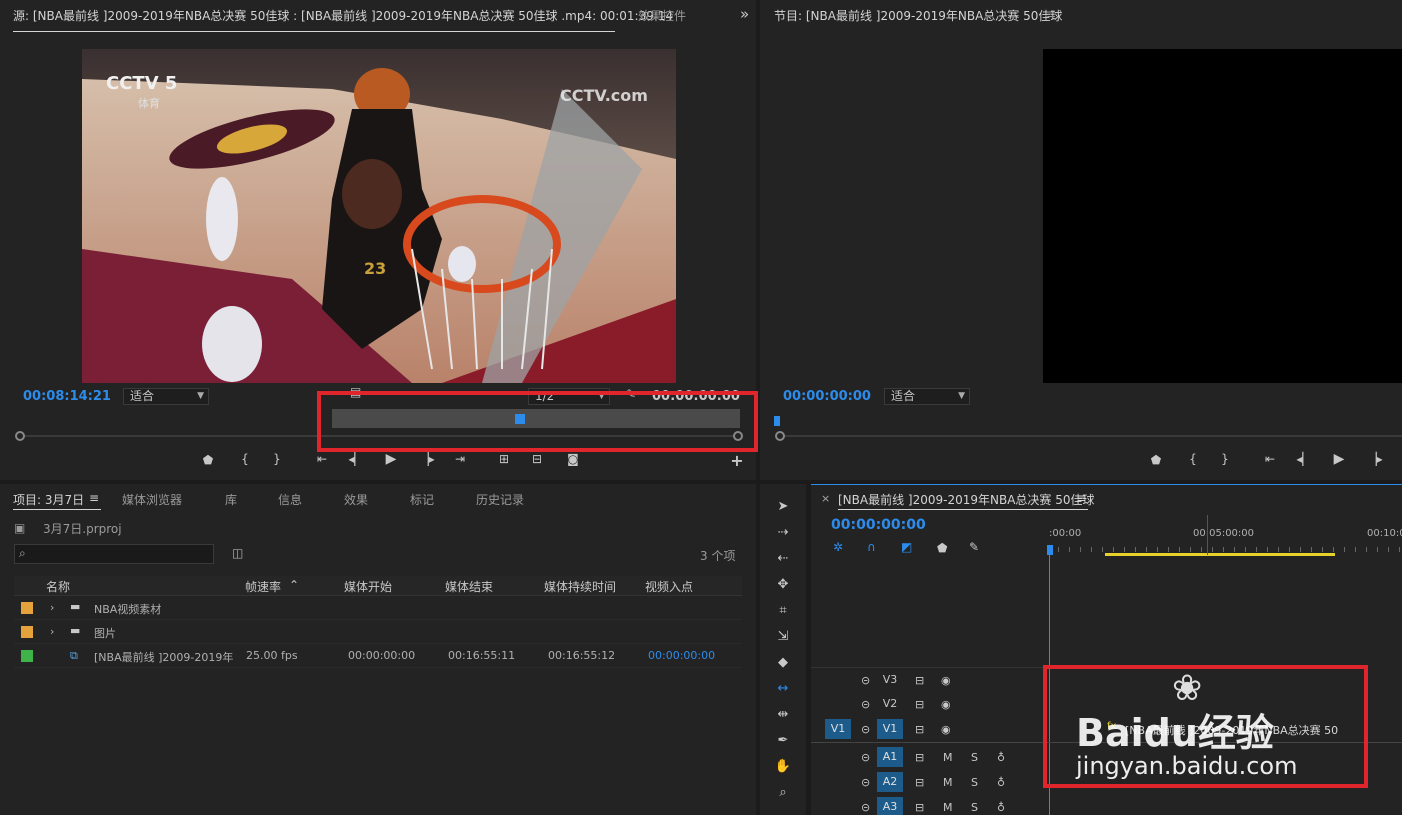  I want to click on tab-sequence: [NBA最前线 ]2009-2019年NBA总决赛 50佳球, so click(966, 499).